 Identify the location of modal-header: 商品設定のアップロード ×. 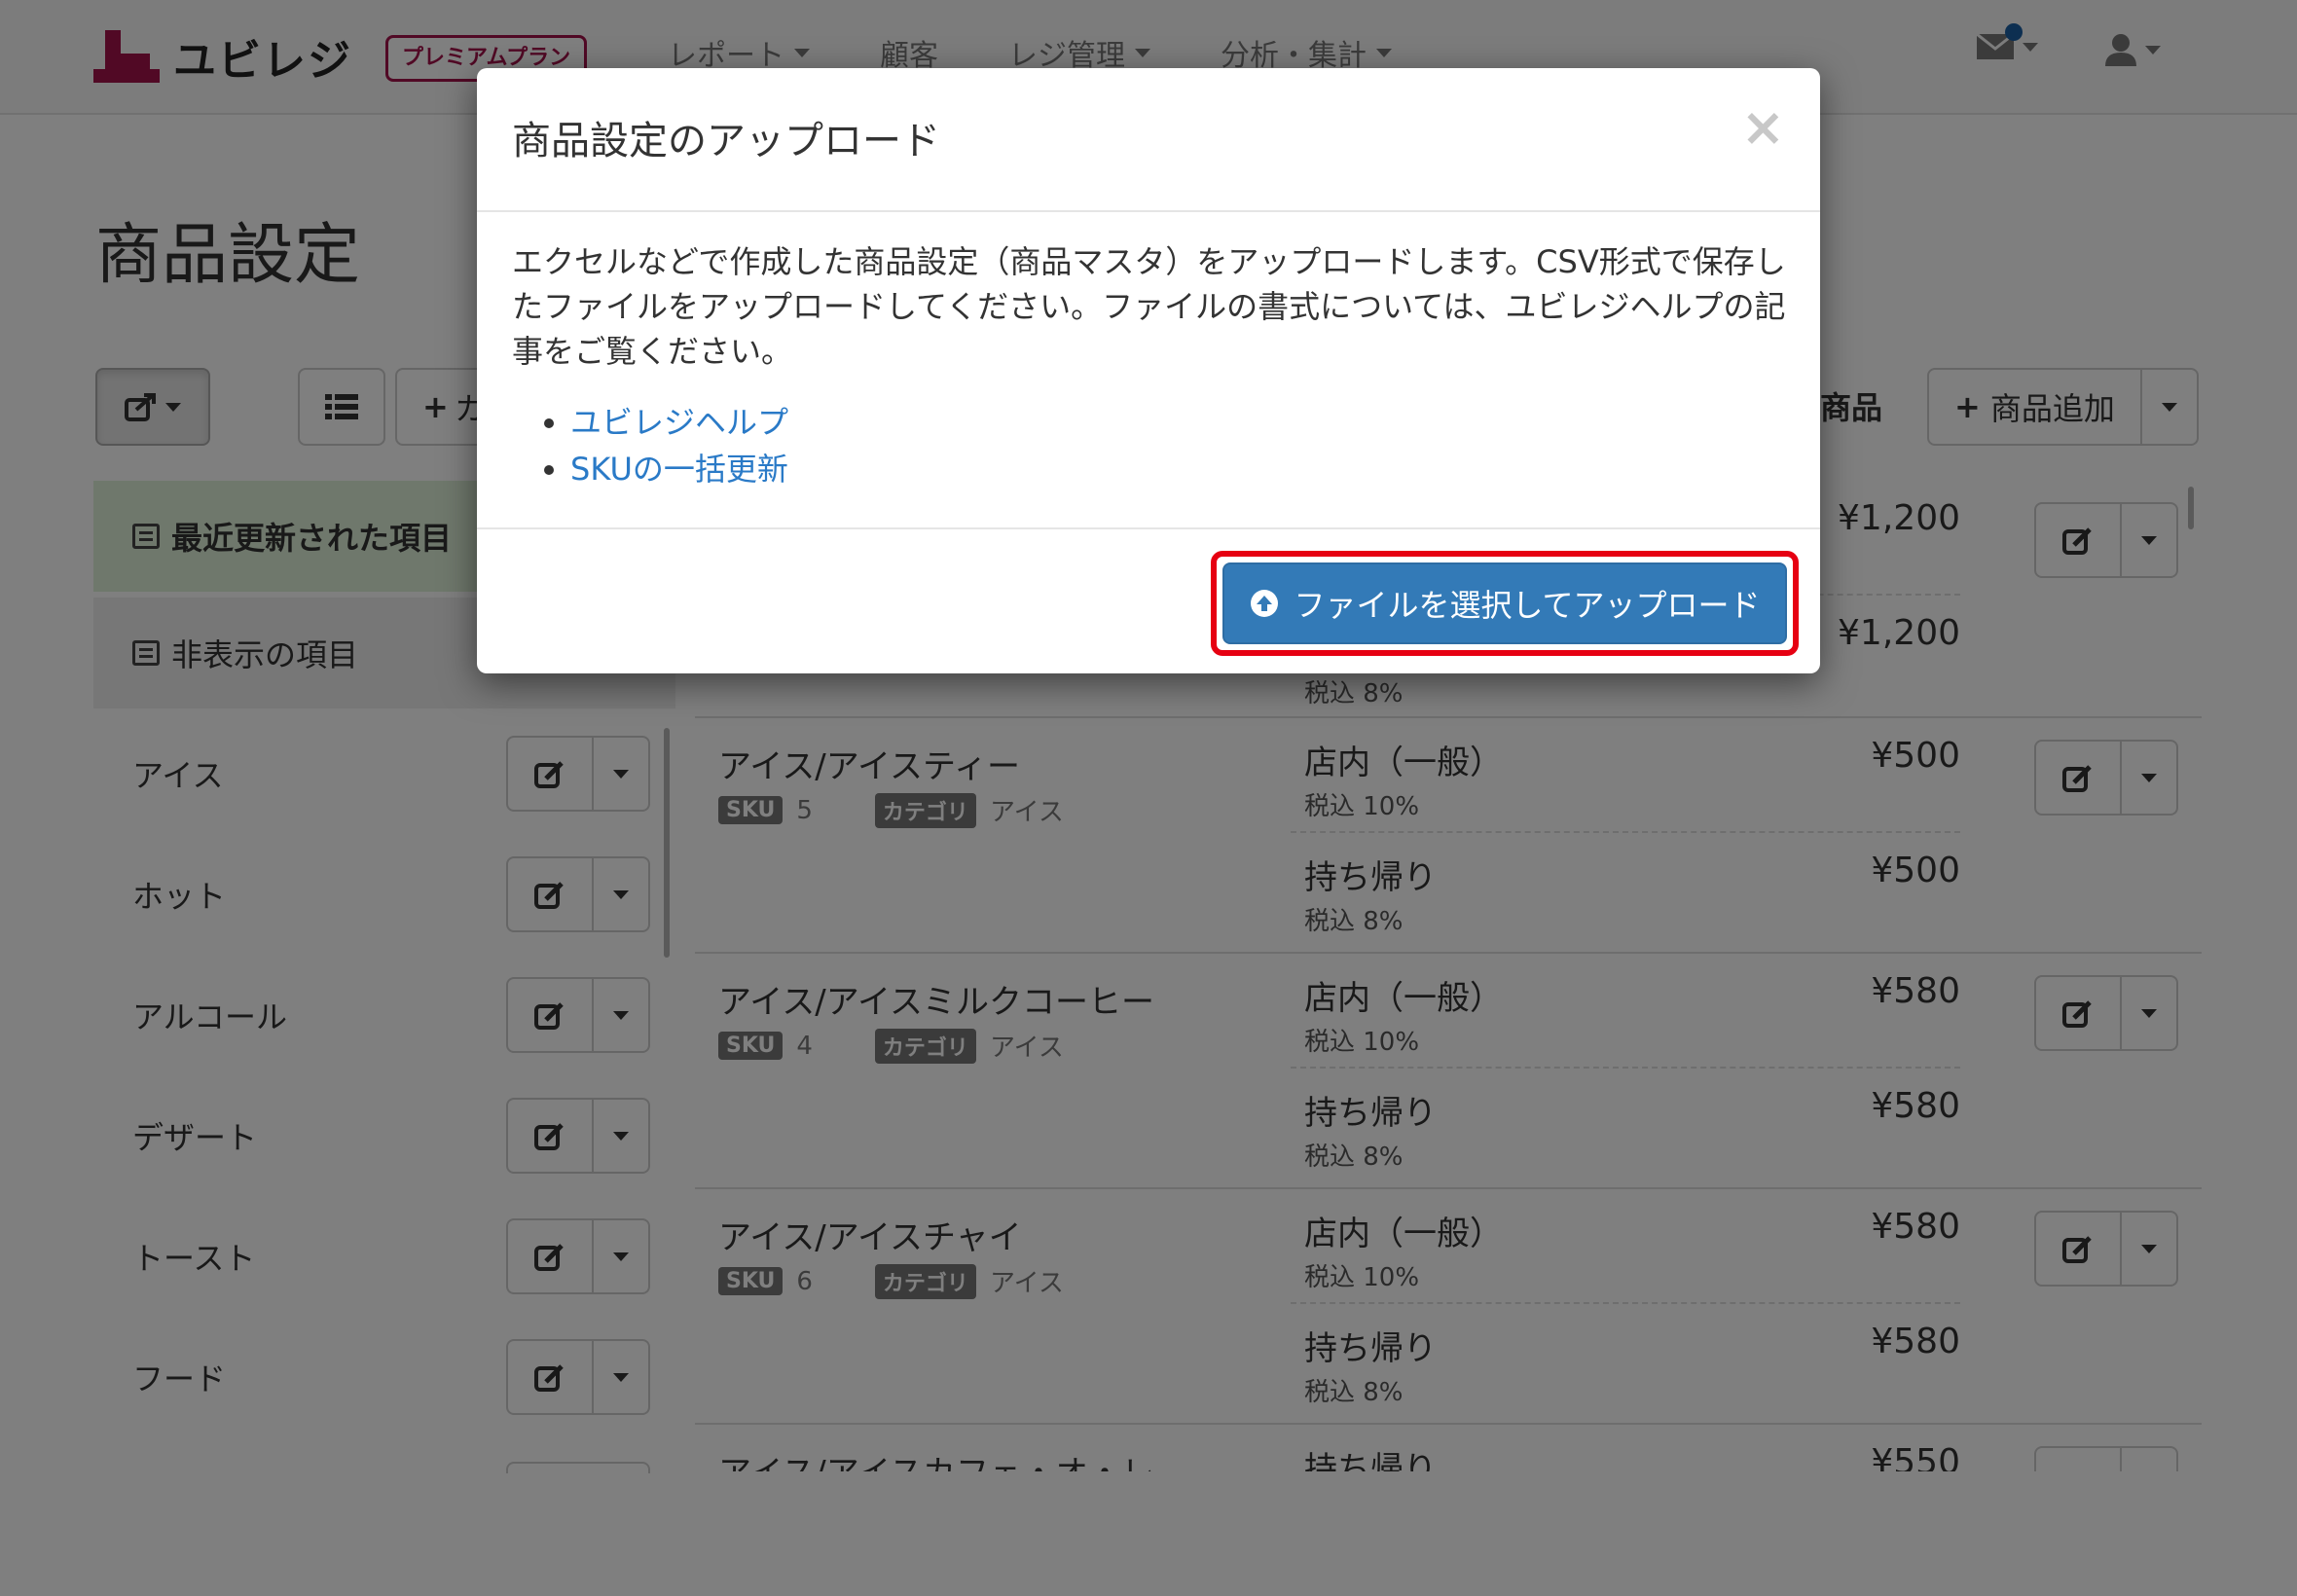
(1148, 140).